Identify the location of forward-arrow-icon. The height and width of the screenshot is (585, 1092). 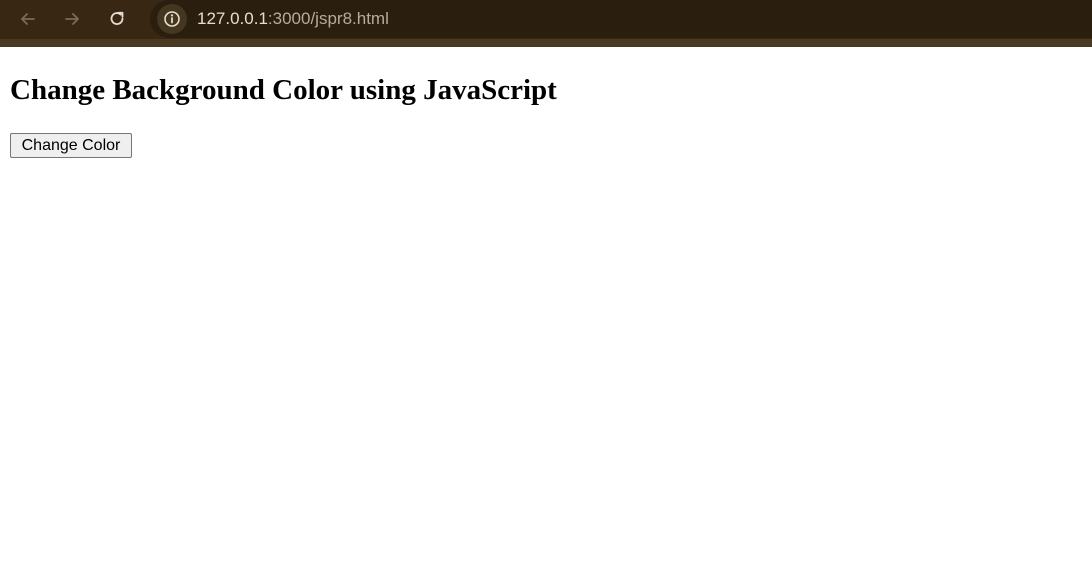
(72, 19).